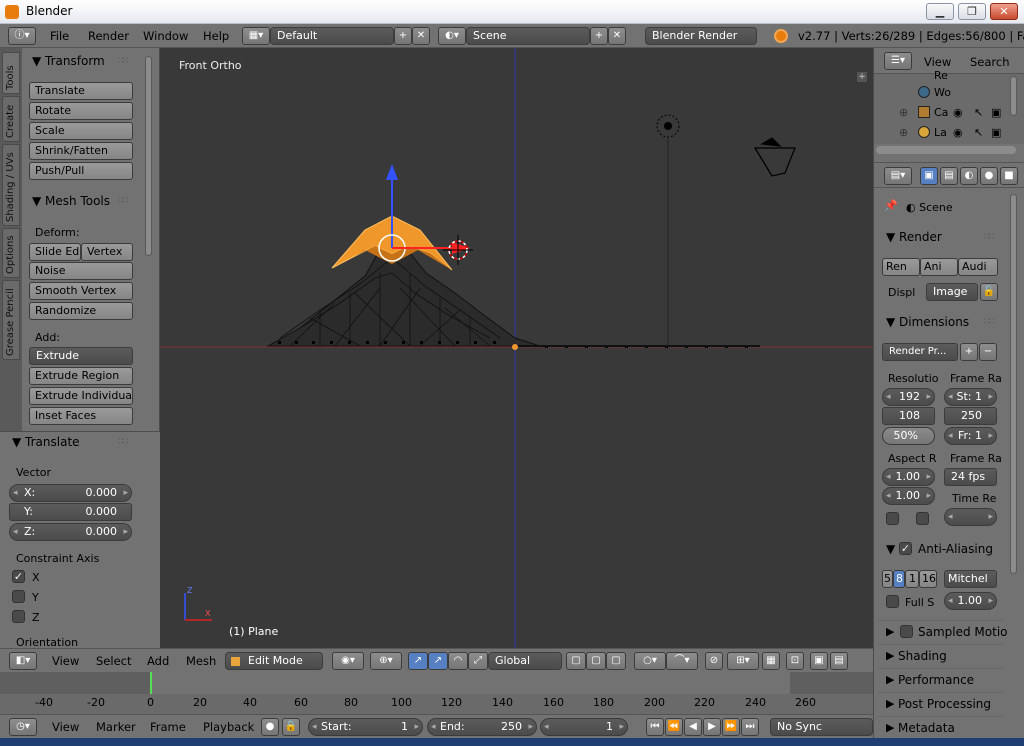 The width and height of the screenshot is (1024, 746). Describe the element at coordinates (946, 150) in the screenshot. I see `outliner-hscrollbar` at that location.